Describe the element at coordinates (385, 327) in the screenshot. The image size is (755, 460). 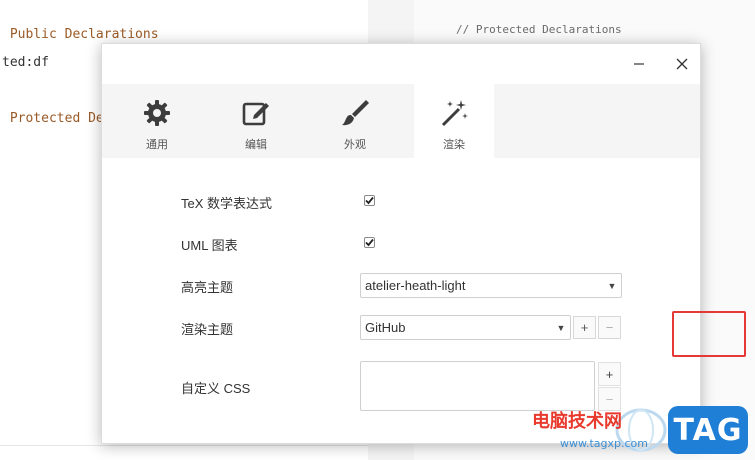
I see `render-theme-value: GitHub` at that location.